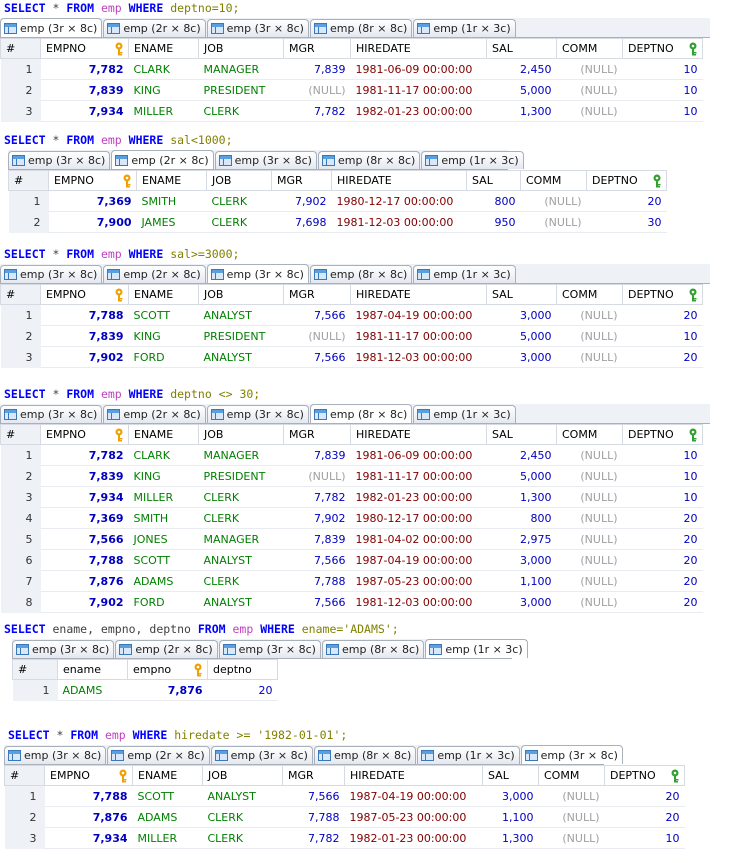 This screenshot has width=731, height=863. Describe the element at coordinates (418, 336) in the screenshot. I see `table-cell: 1981-11-17 00:00:00` at that location.